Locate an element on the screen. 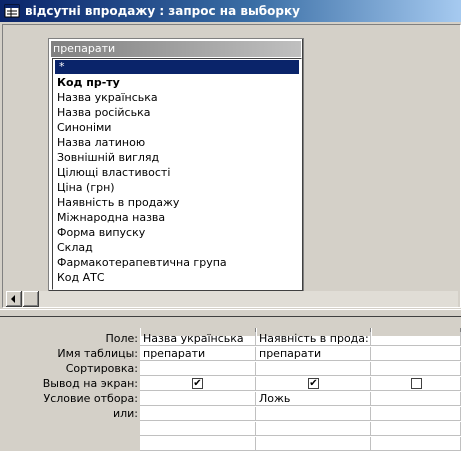 The width and height of the screenshot is (461, 451). cell-show-2: ✔ is located at coordinates (313, 384).